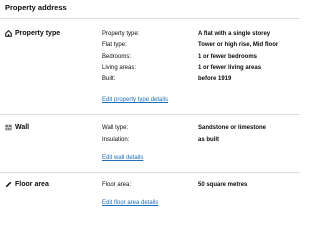  Describe the element at coordinates (121, 34) in the screenshot. I see `row-label: Property type:` at that location.